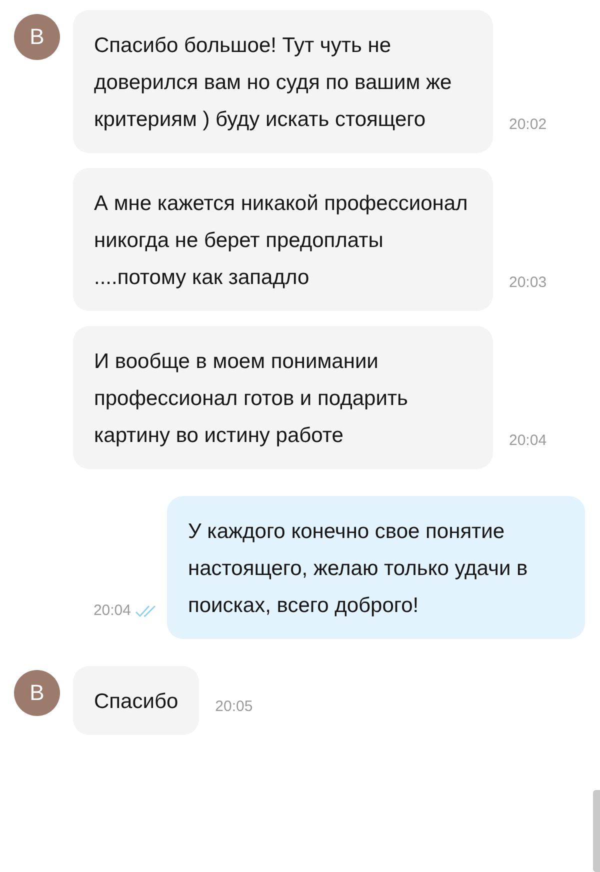 The width and height of the screenshot is (600, 872). What do you see at coordinates (358, 569) in the screenshot?
I see `message-text: У каждого конечно свое понятие настоящего, желаю только удачи в поисках, всего доброго!` at bounding box center [358, 569].